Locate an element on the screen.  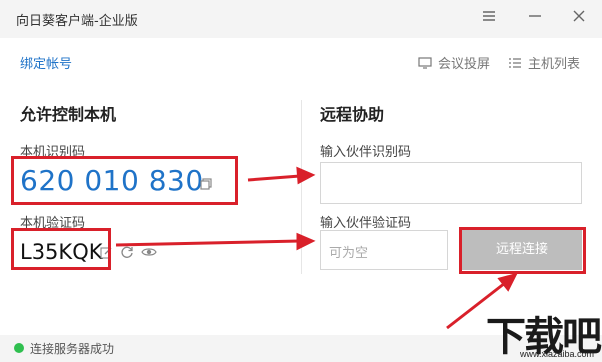
watermark-url: www.xiazaiba.com is located at coordinates (557, 354).